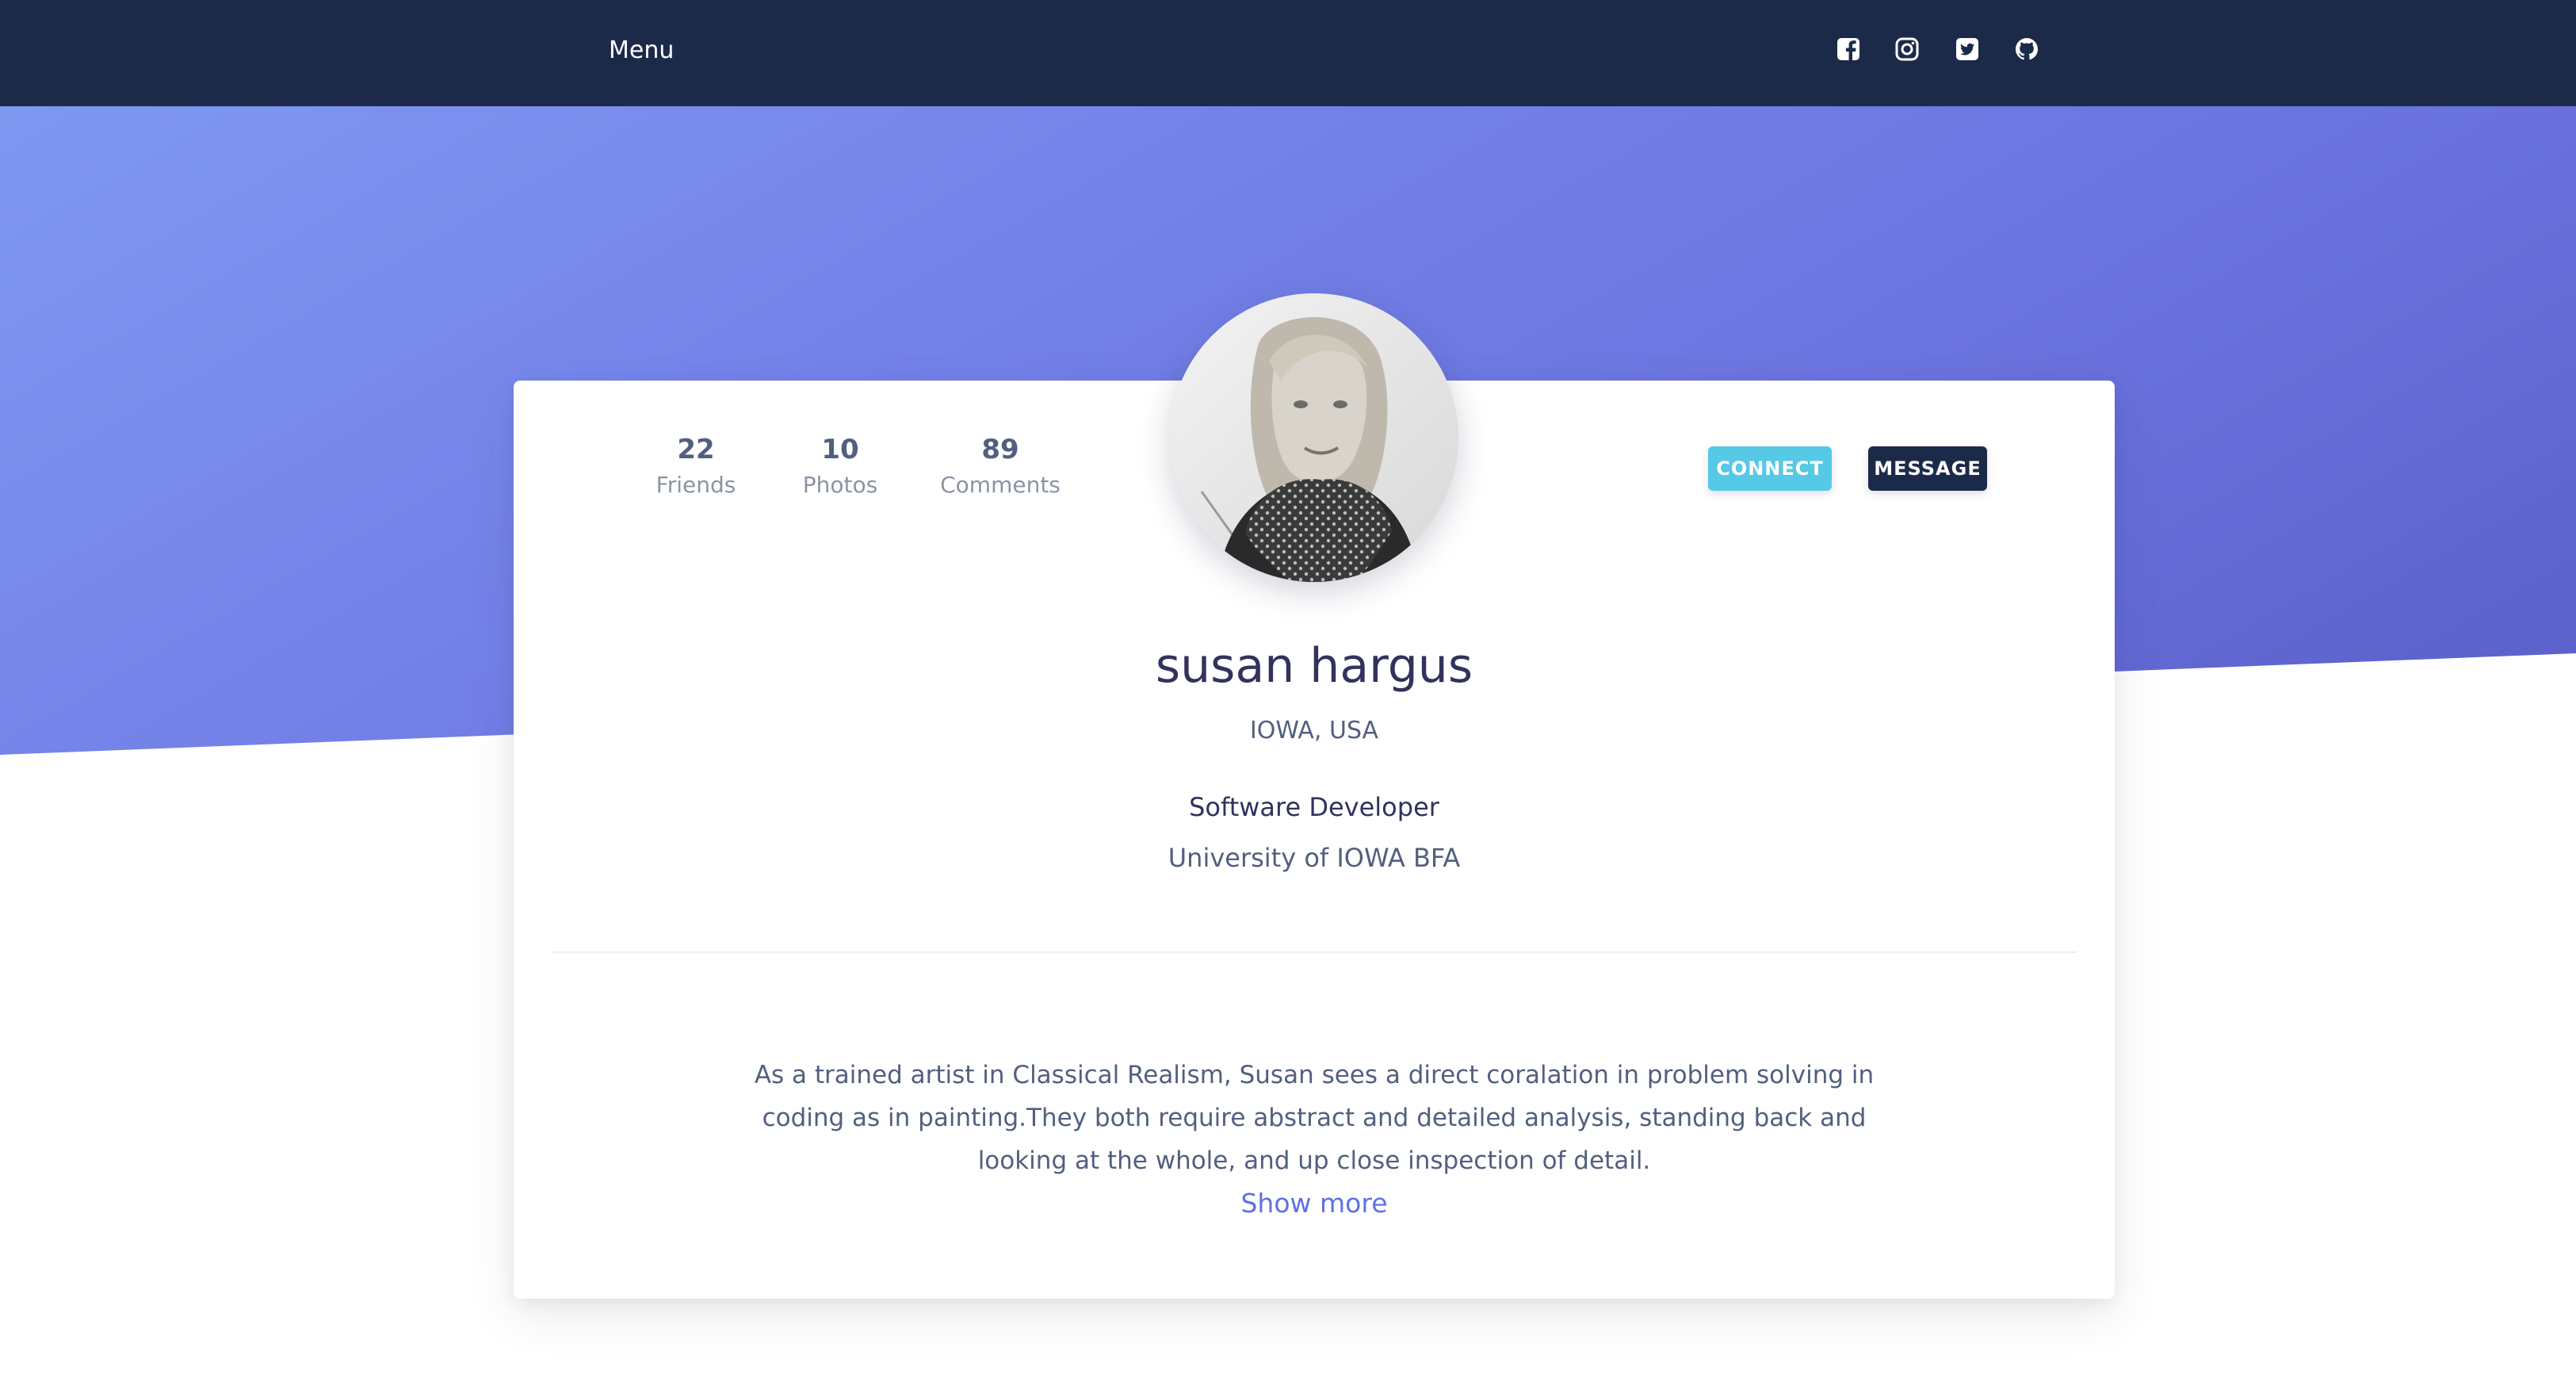 Image resolution: width=2576 pixels, height=1397 pixels. Describe the element at coordinates (1770, 468) in the screenshot. I see `connect-button: CONNECT` at that location.